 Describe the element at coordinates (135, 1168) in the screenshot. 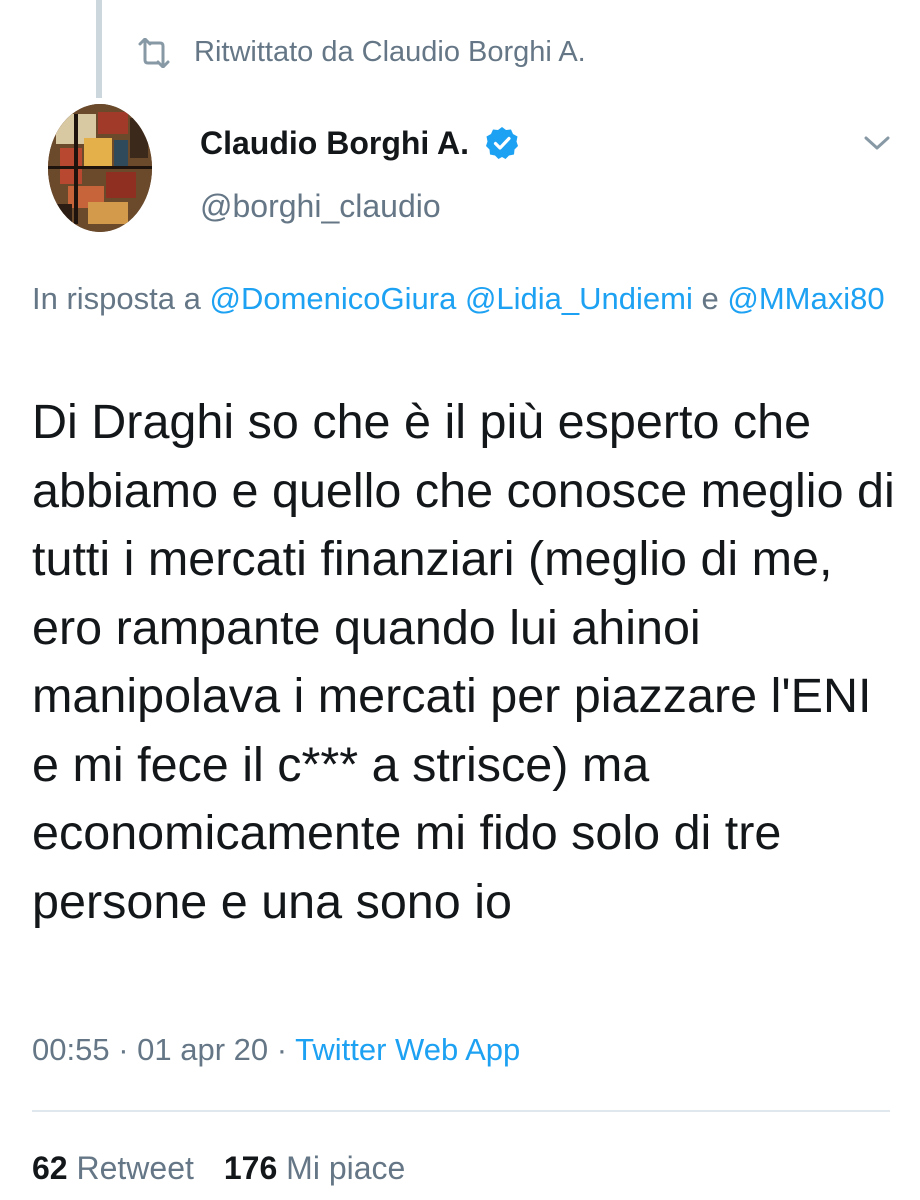

I see `retweets-label: Retweet` at that location.